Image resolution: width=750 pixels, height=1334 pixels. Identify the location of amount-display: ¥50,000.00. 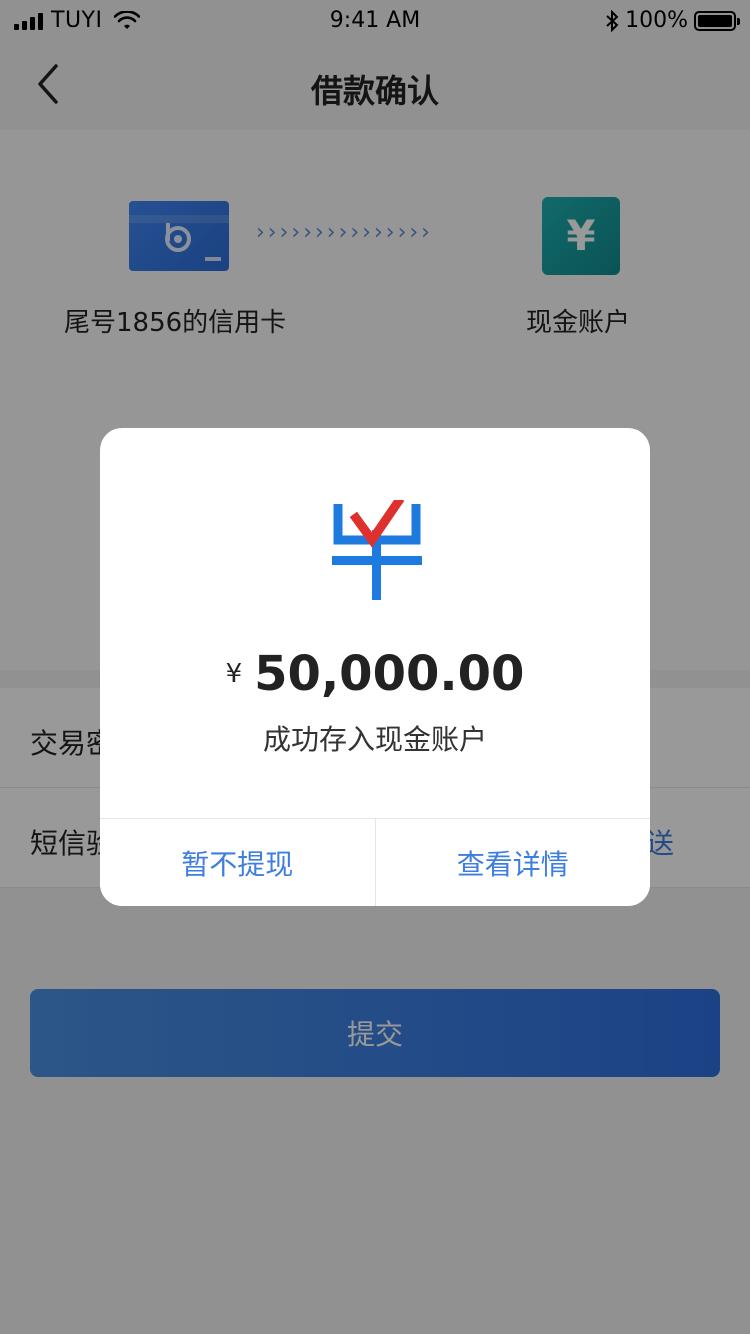
(375, 674).